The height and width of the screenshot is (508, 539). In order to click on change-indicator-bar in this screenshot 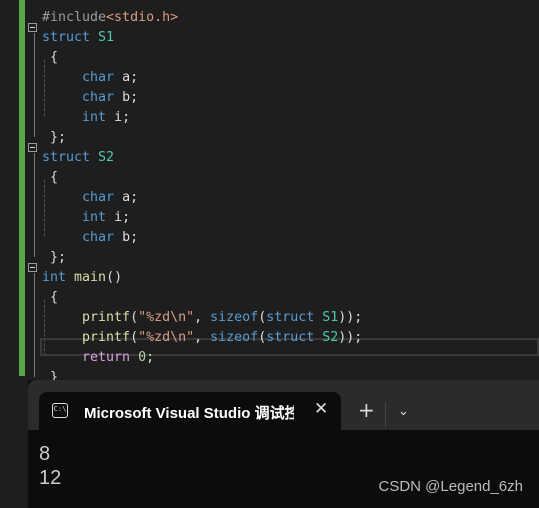, I will do `click(22, 188)`.